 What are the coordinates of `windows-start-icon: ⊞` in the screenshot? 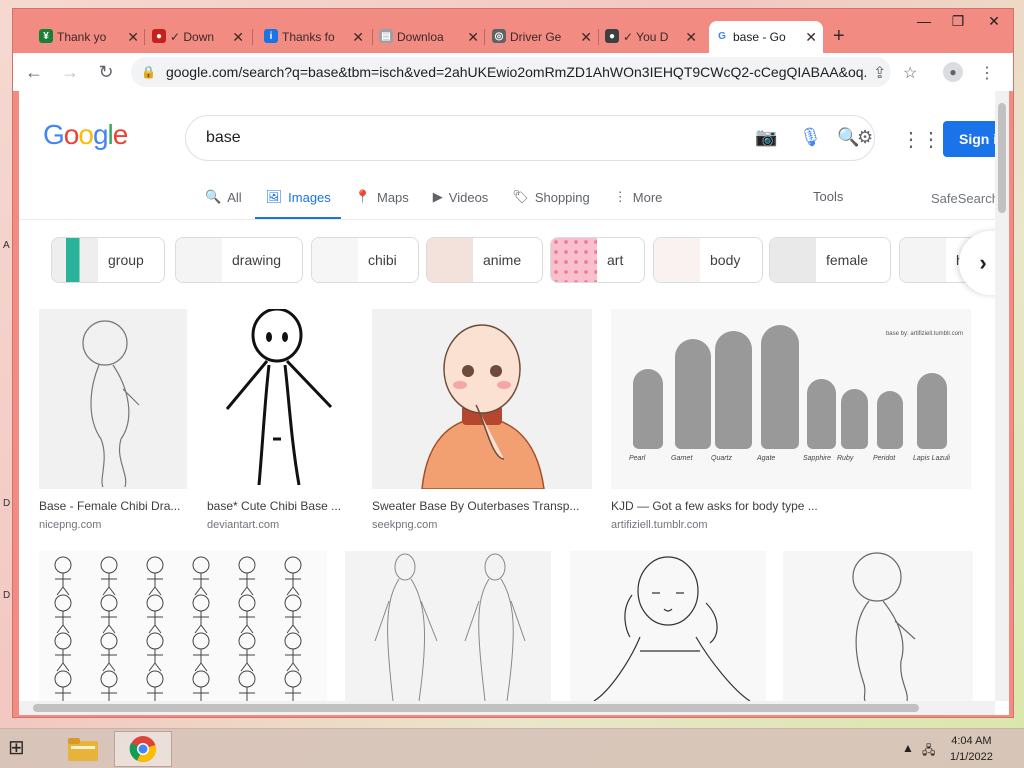 It's located at (23, 749).